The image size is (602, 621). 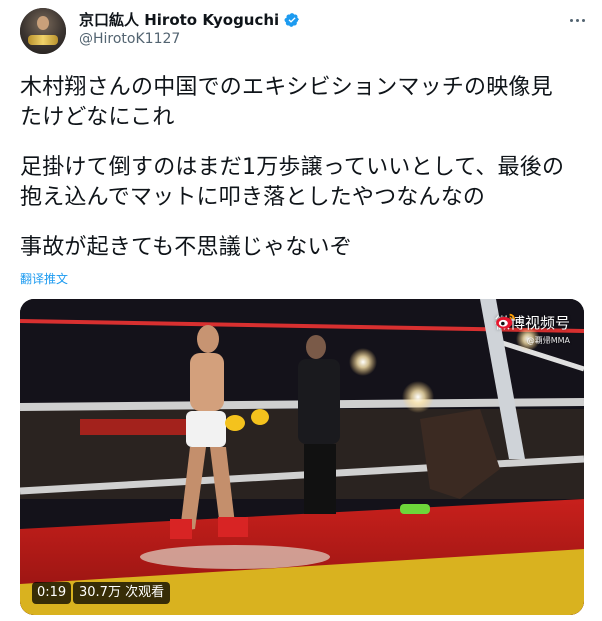 What do you see at coordinates (292, 167) in the screenshot?
I see `tweet-line: 足掛けて倒すのはまだ1万歩譲っていいとして、最後の` at bounding box center [292, 167].